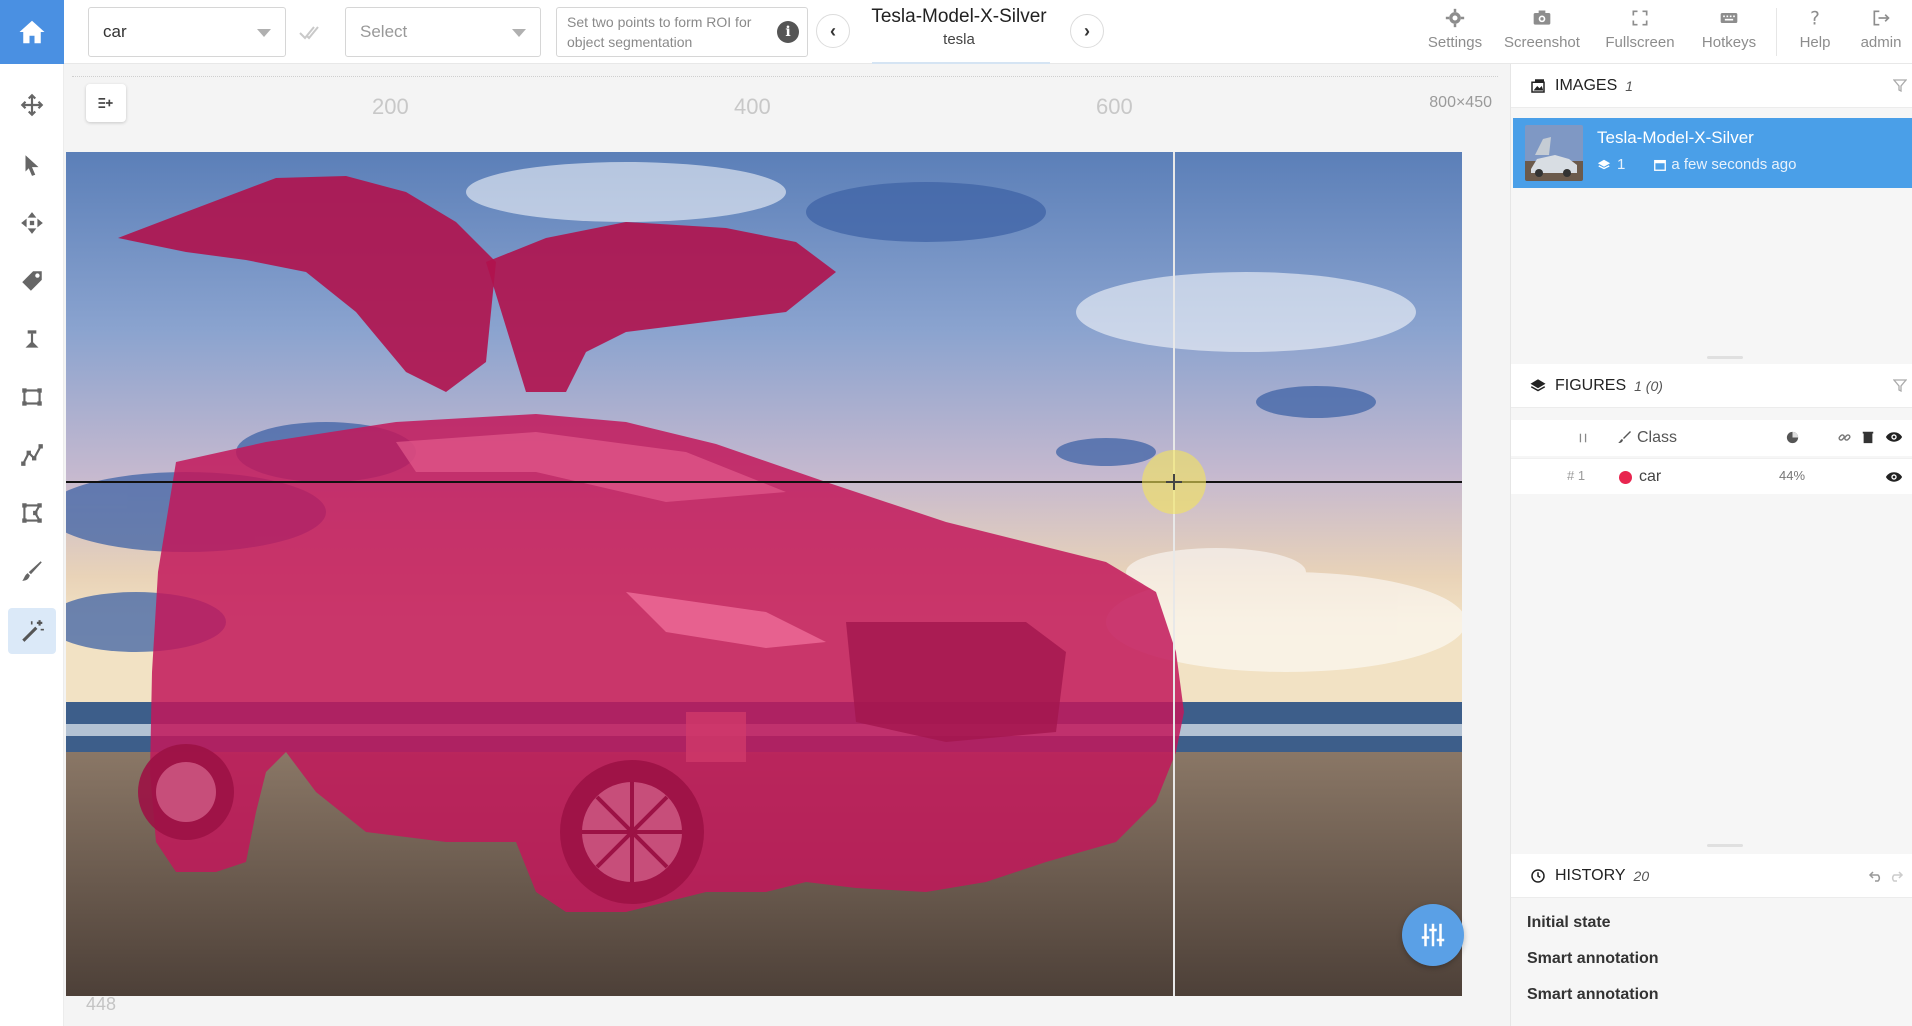 This screenshot has width=1912, height=1026. What do you see at coordinates (1569, 923) in the screenshot?
I see `history-item: Initial state` at bounding box center [1569, 923].